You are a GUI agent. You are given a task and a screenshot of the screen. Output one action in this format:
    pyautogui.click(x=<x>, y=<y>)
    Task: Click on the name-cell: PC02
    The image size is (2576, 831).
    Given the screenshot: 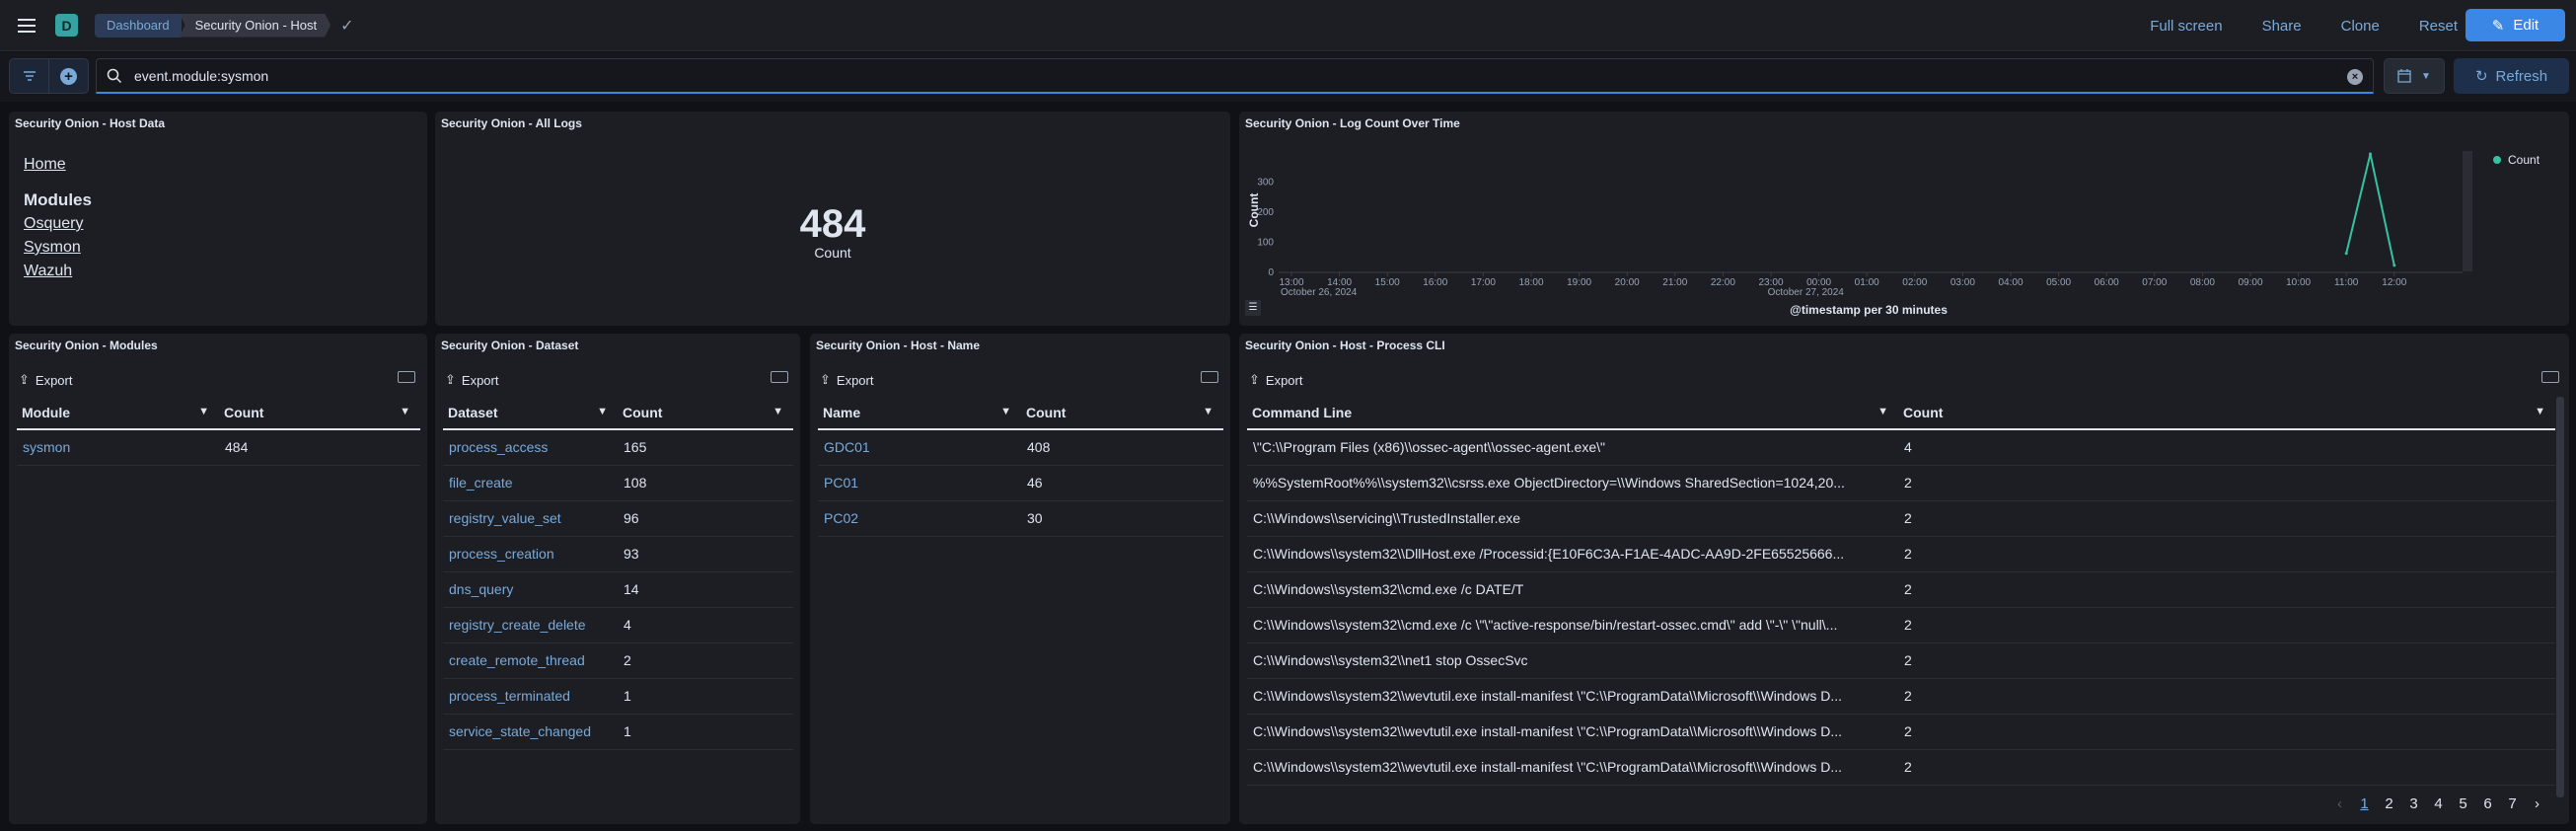 What is the action you would take?
    pyautogui.click(x=919, y=518)
    